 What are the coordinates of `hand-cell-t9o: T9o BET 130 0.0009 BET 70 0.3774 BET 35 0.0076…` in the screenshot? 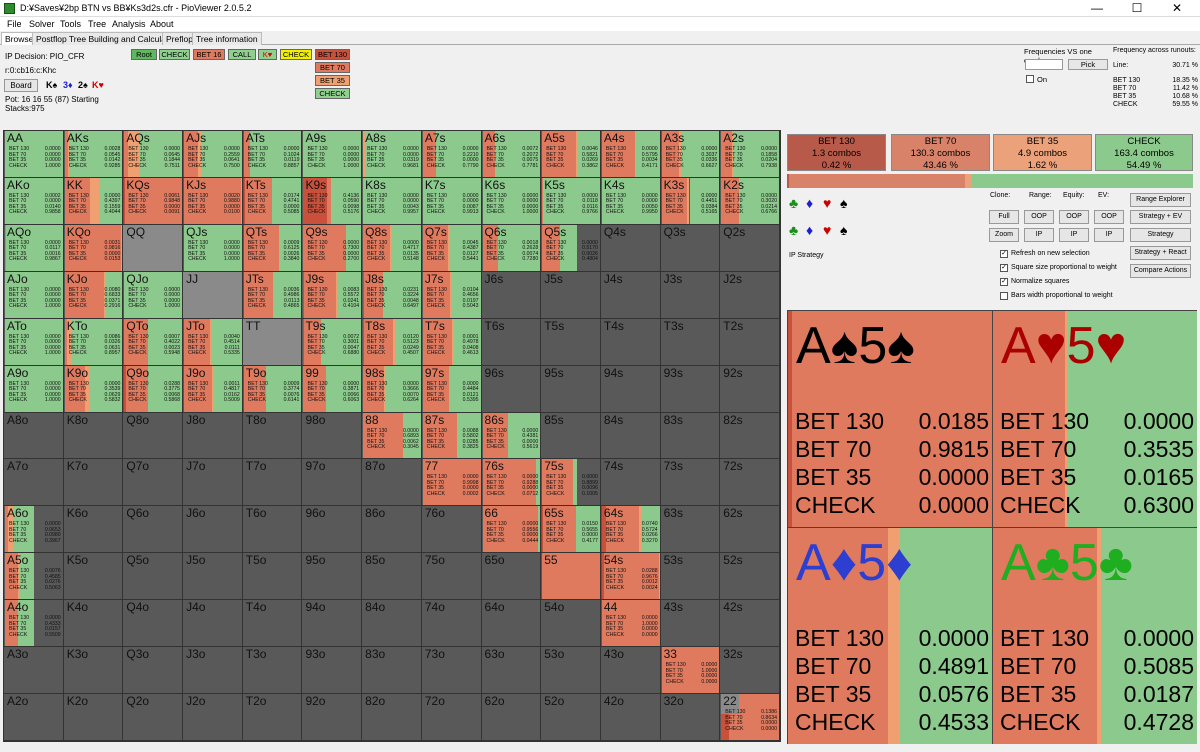 It's located at (272, 389).